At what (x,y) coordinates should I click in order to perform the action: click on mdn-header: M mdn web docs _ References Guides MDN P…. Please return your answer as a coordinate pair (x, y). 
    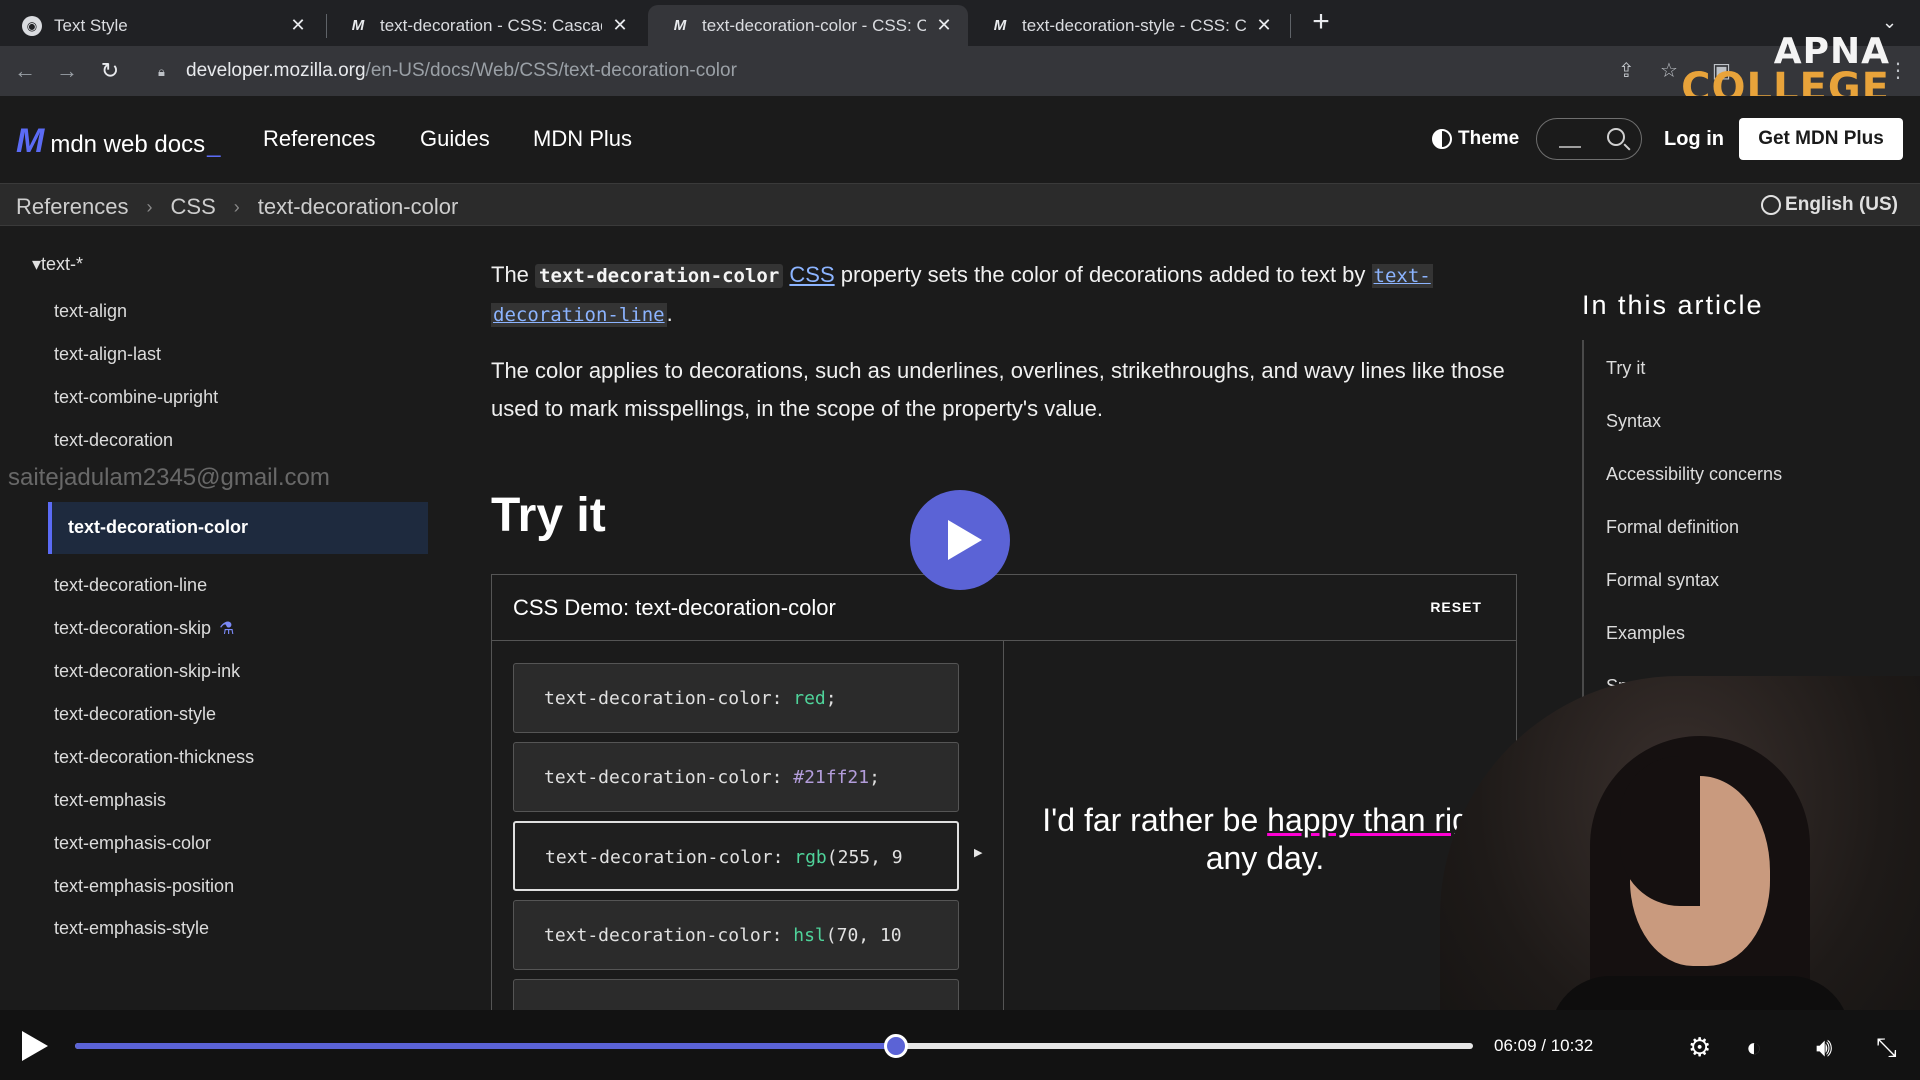
    Looking at the image, I should click on (960, 140).